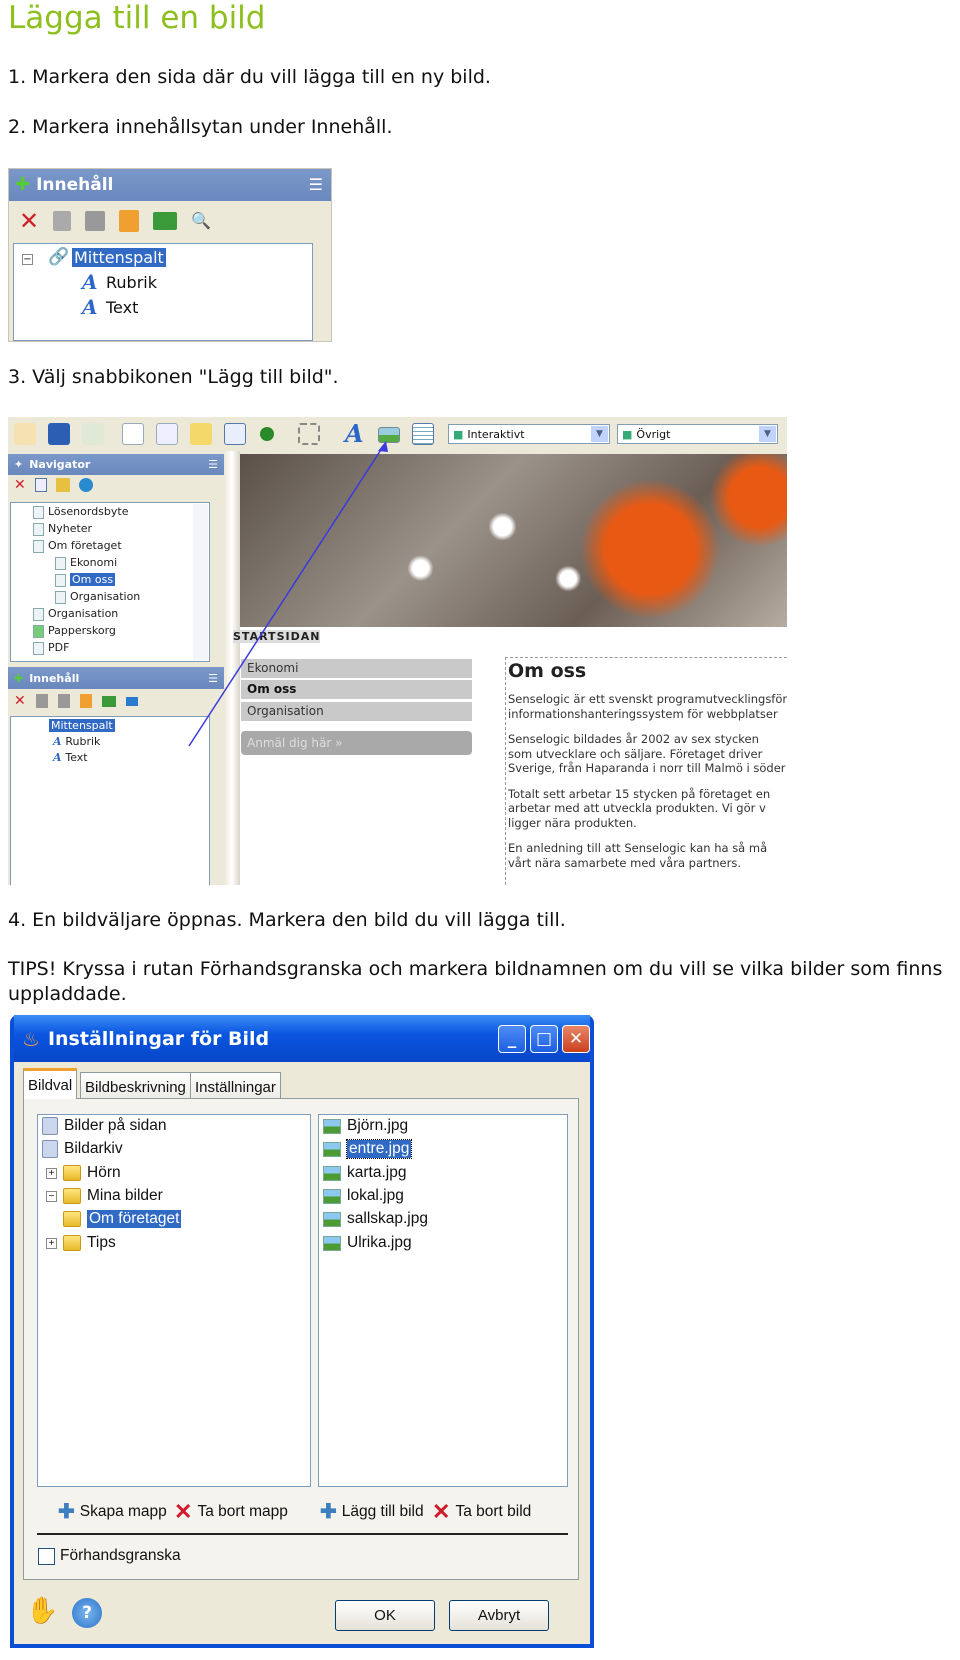  I want to click on tab-installningar: Inställningar, so click(235, 1085).